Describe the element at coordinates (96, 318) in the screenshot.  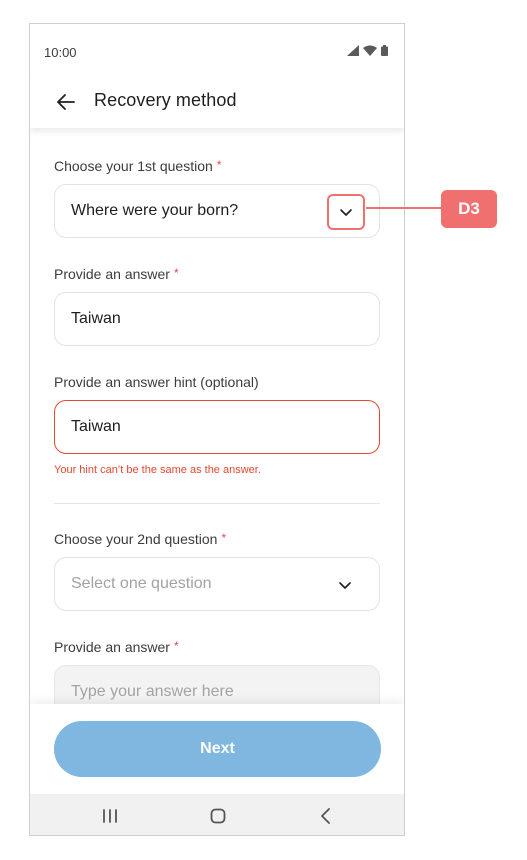
I see `answer1-input-value: Taiwan` at that location.